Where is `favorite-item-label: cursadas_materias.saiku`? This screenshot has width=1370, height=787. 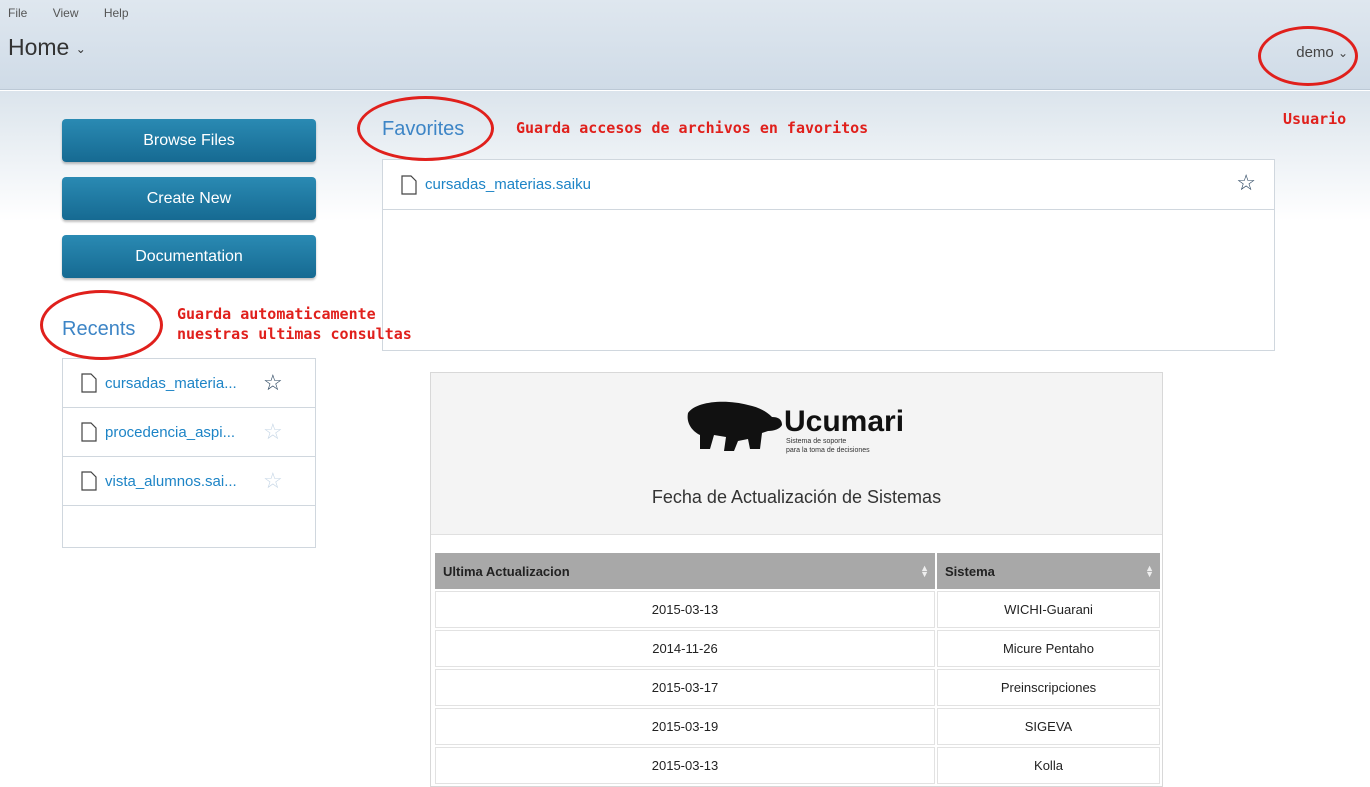 favorite-item-label: cursadas_materias.saiku is located at coordinates (508, 184).